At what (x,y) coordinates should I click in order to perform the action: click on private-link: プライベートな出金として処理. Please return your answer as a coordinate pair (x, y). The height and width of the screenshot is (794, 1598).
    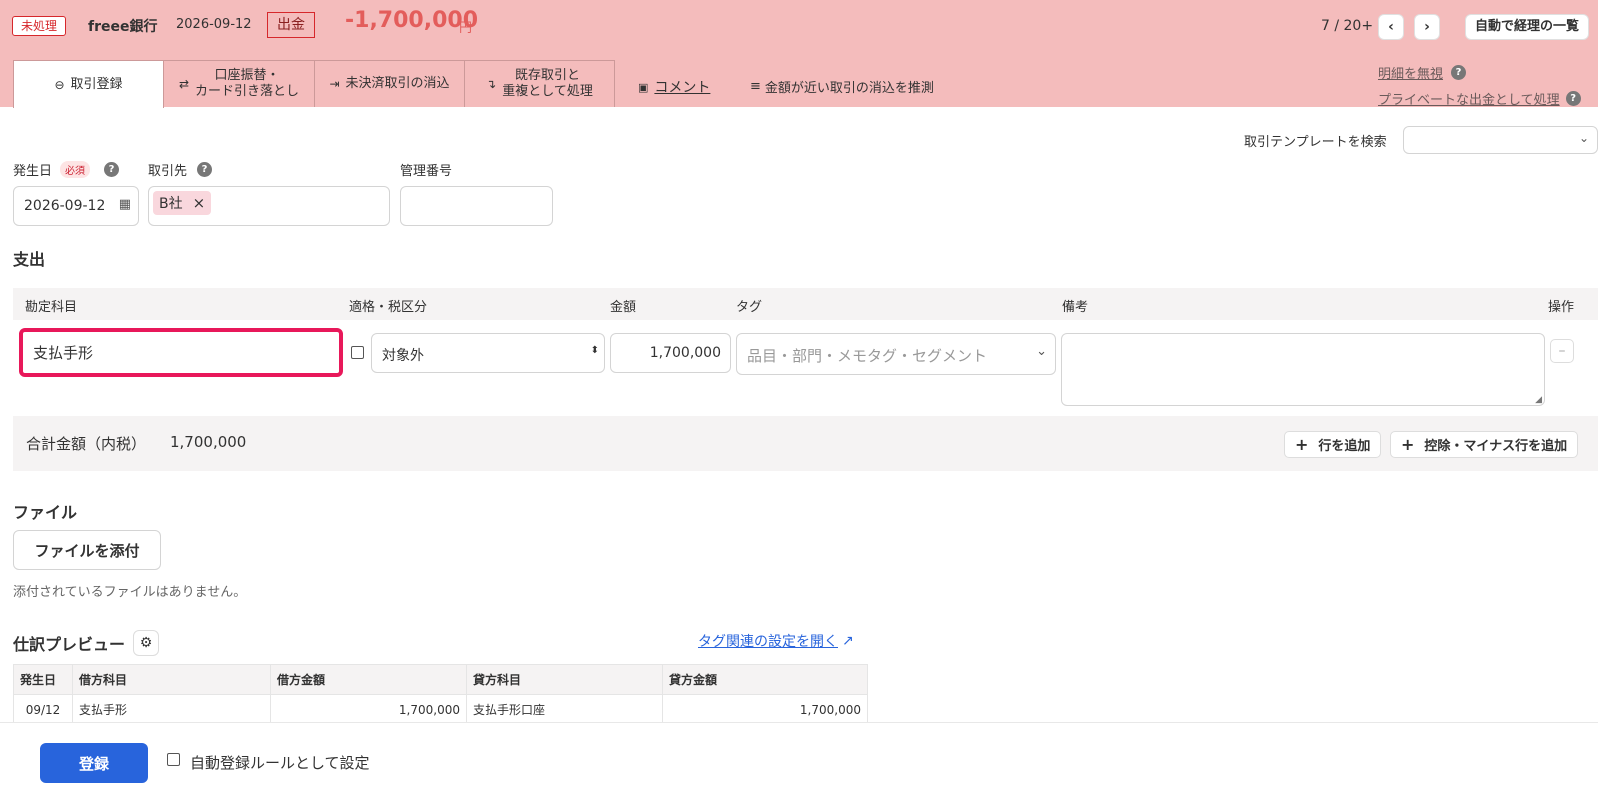
    Looking at the image, I should click on (1469, 98).